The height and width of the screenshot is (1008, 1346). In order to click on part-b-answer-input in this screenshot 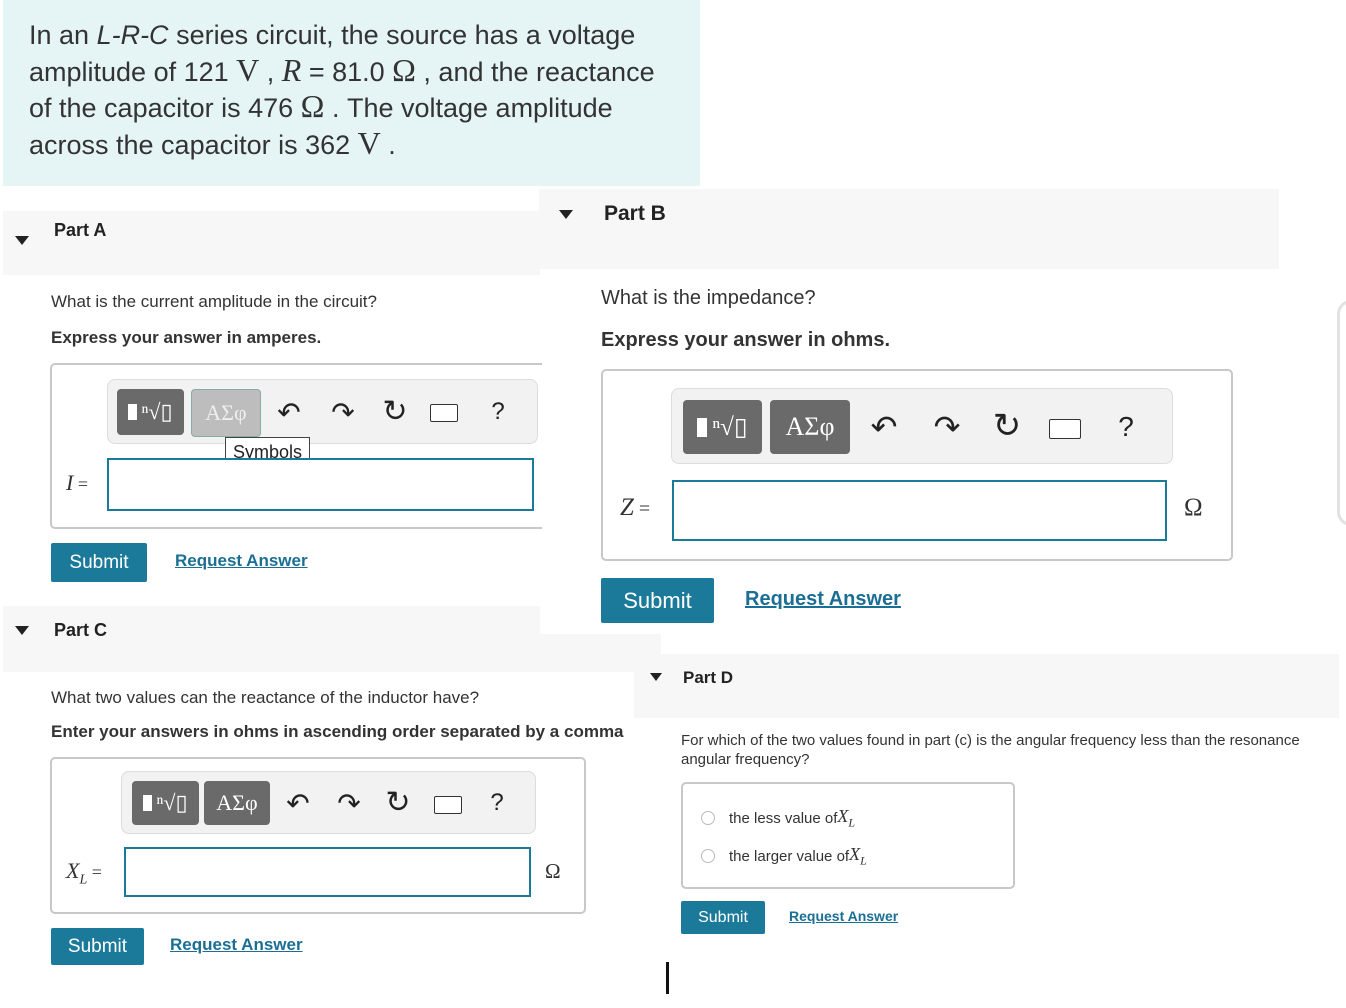, I will do `click(919, 510)`.